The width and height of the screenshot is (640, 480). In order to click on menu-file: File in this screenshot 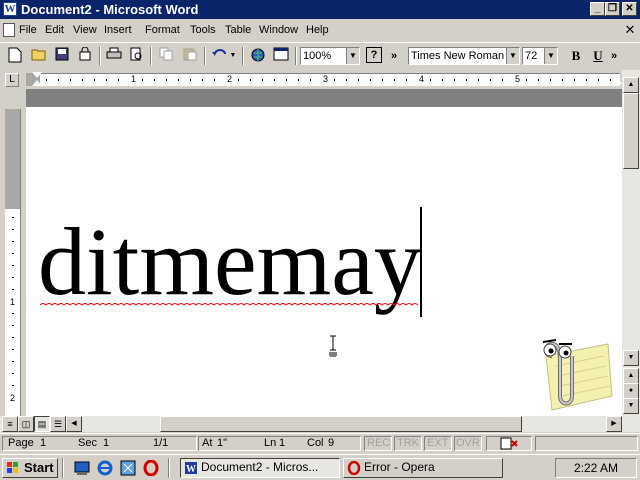, I will do `click(28, 30)`.